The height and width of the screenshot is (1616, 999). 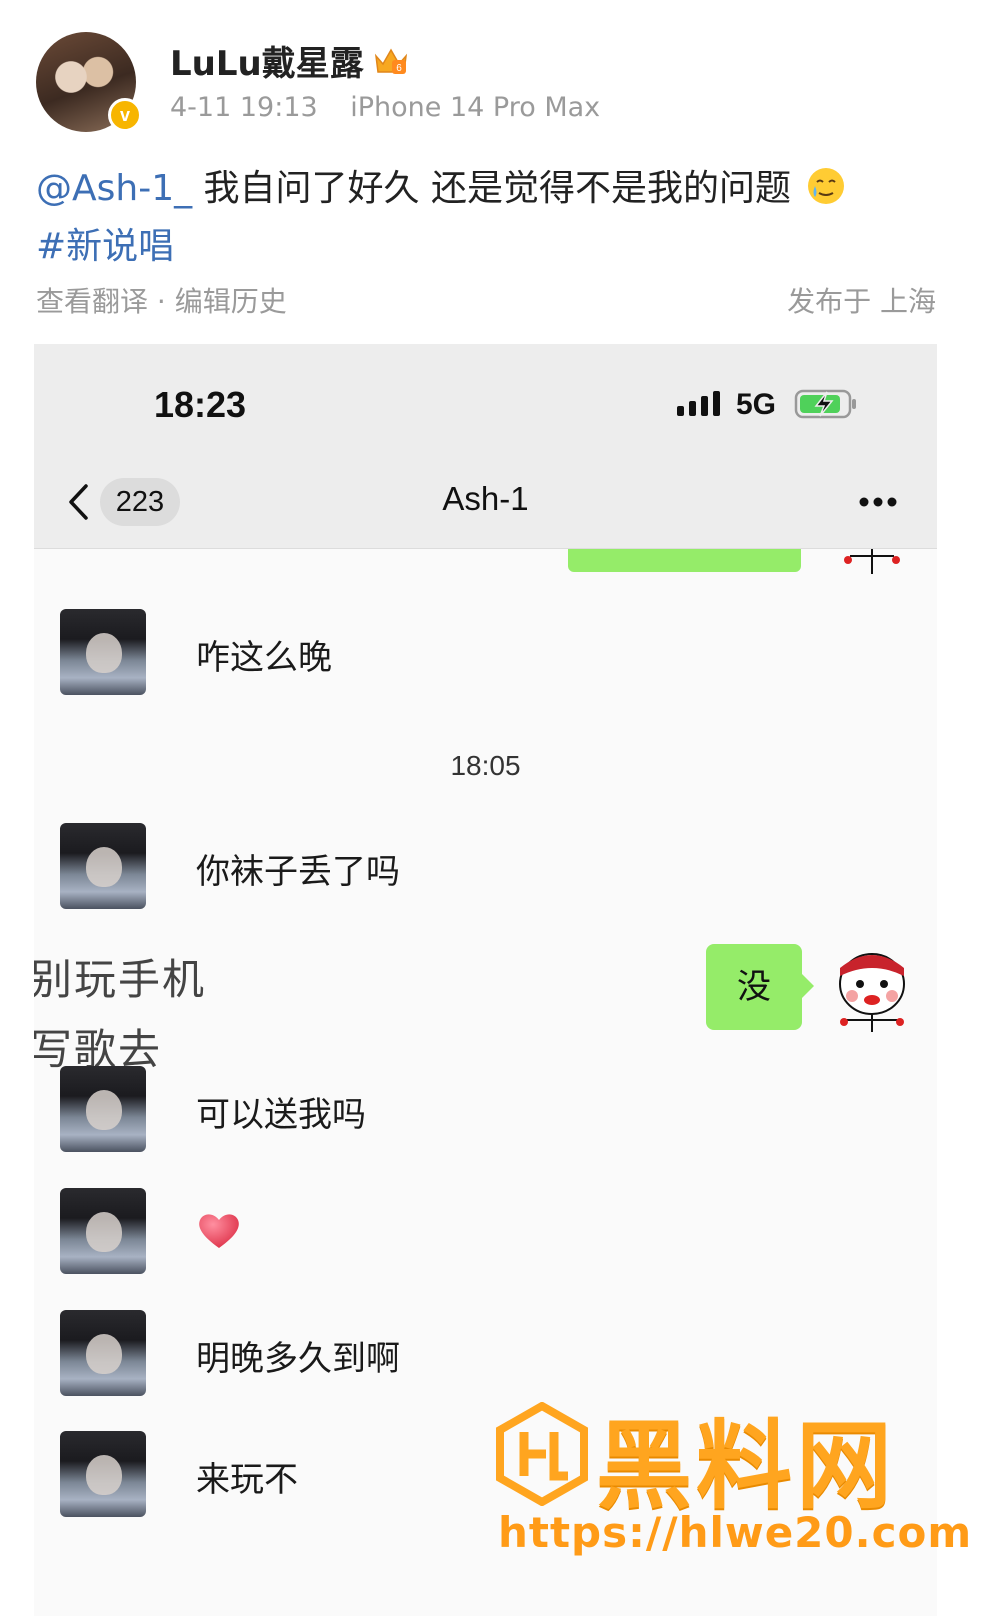 What do you see at coordinates (244, 107) in the screenshot?
I see `post-timestamp: 4-11 19:13` at bounding box center [244, 107].